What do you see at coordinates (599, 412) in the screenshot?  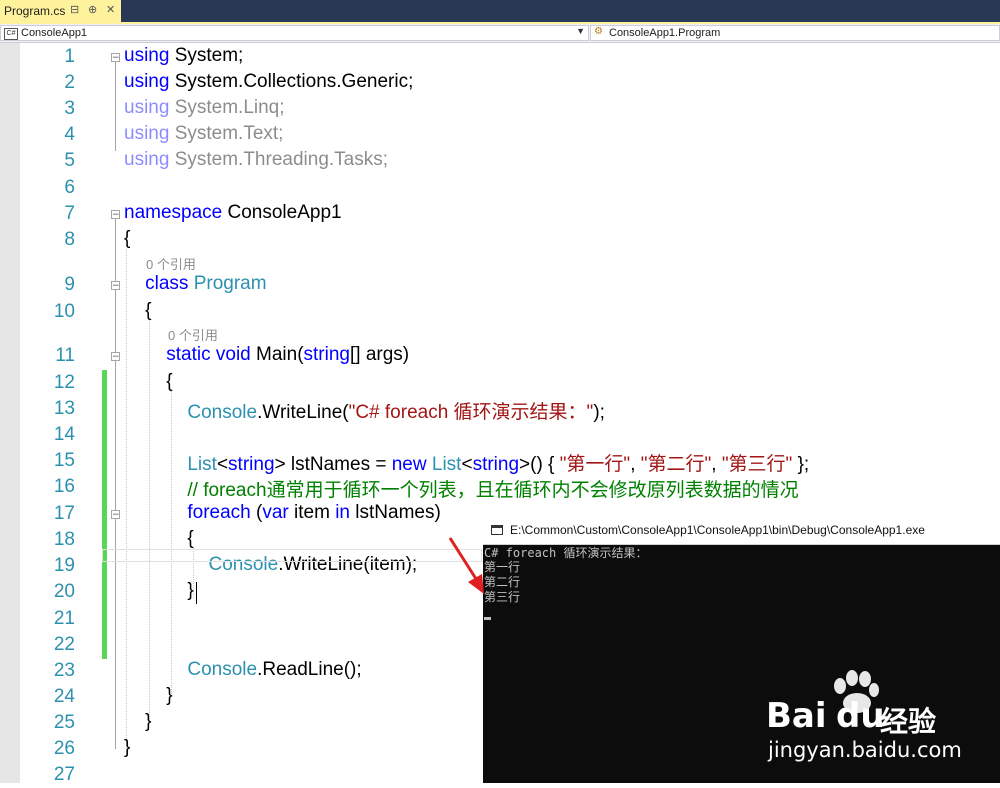 I see `code-token: );` at bounding box center [599, 412].